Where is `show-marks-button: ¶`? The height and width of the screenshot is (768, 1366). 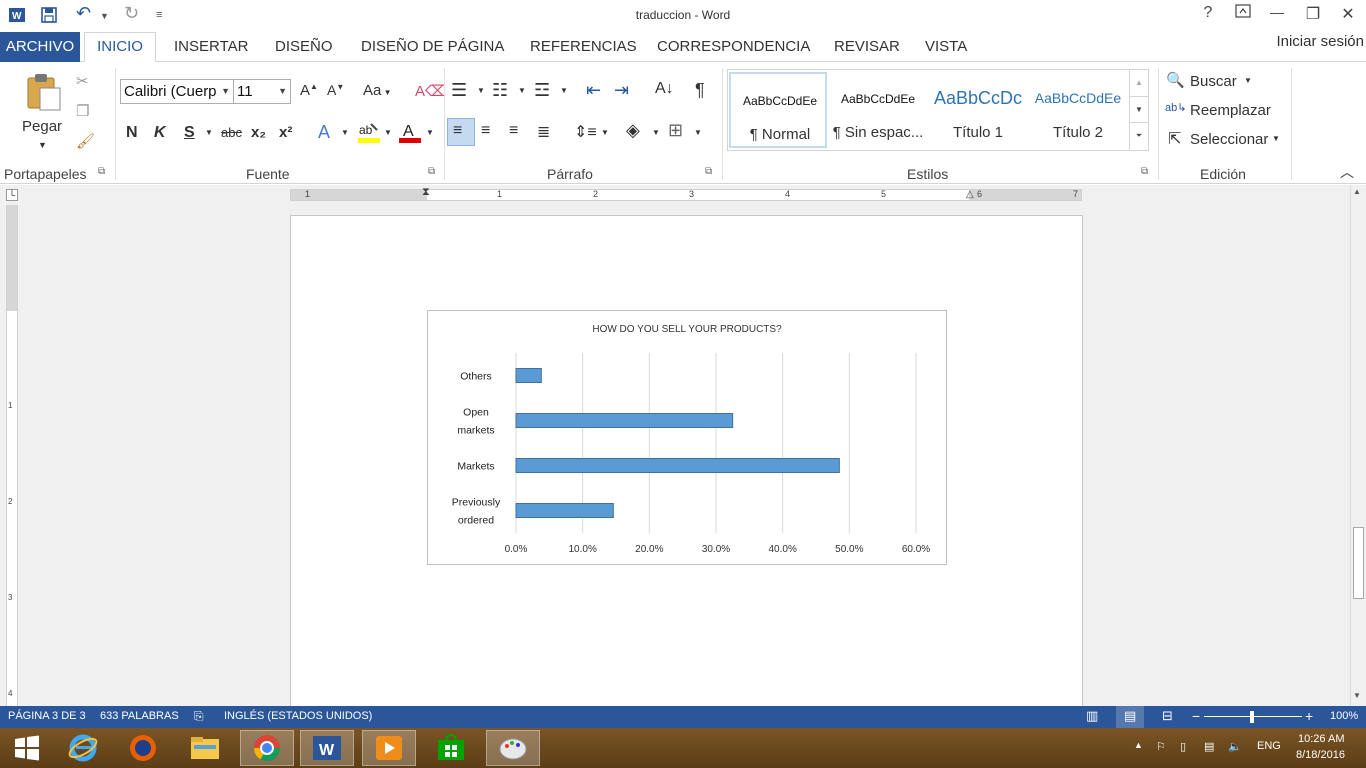 show-marks-button: ¶ is located at coordinates (700, 90).